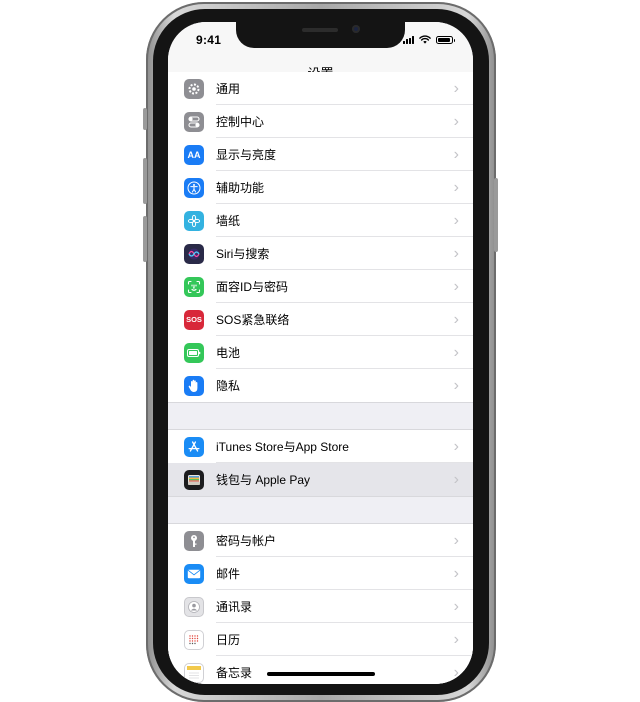 The height and width of the screenshot is (702, 640). What do you see at coordinates (246, 541) in the screenshot?
I see `settings-row-label: 密码与帐户` at bounding box center [246, 541].